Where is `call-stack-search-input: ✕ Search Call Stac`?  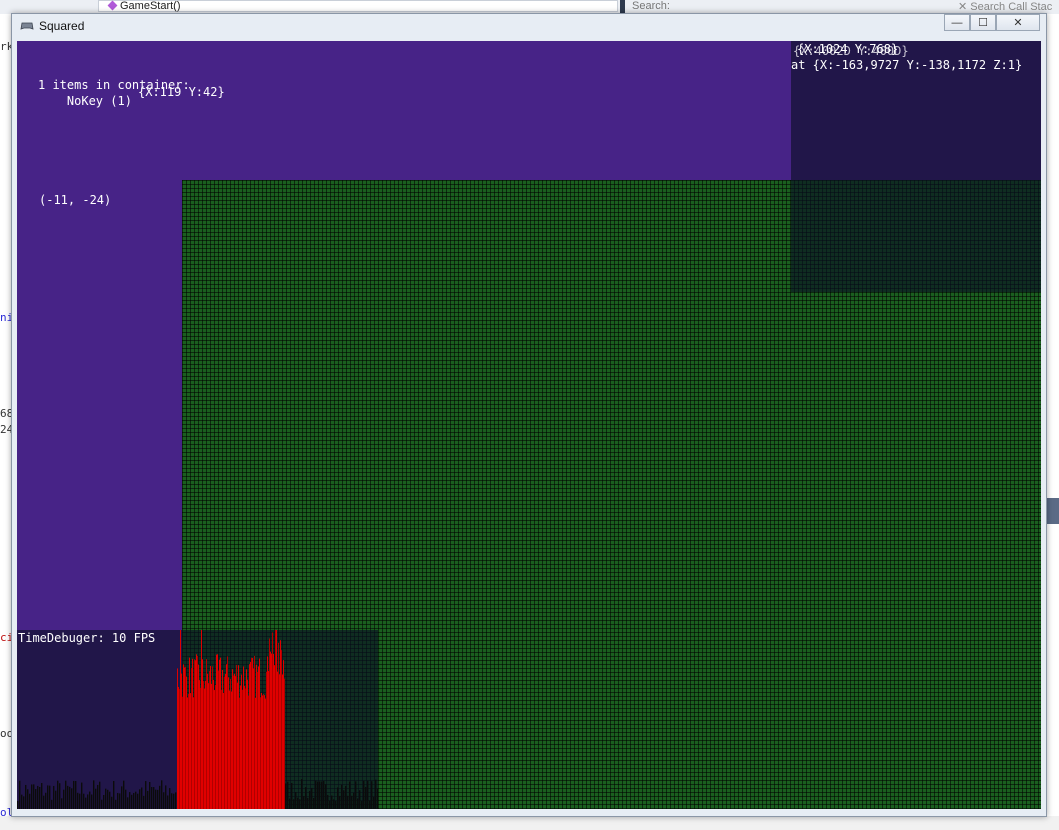
call-stack-search-input: ✕ Search Call Stac is located at coordinates (1005, 6).